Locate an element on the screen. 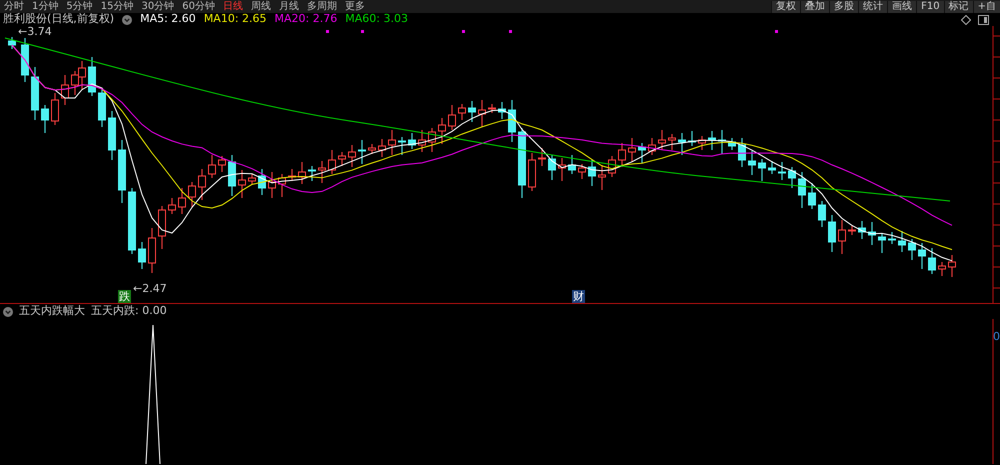 The image size is (1000, 465). period-tab: 15分钟 is located at coordinates (117, 6).